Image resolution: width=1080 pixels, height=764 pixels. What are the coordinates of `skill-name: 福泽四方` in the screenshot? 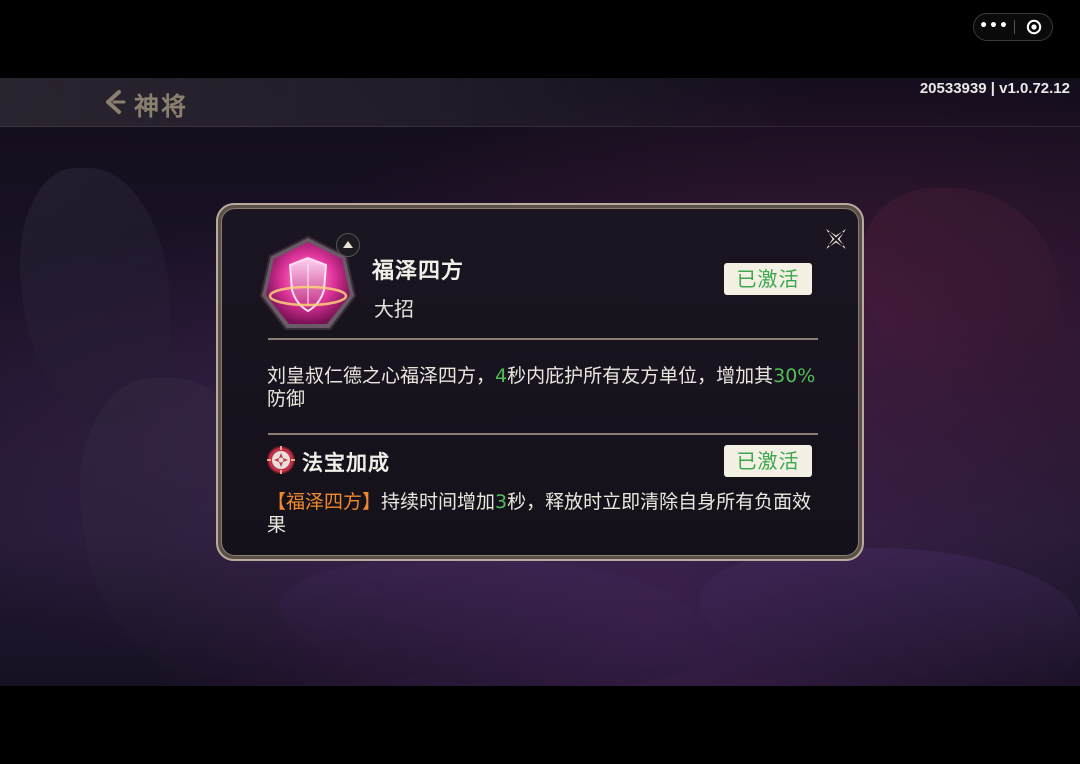 It's located at (418, 271).